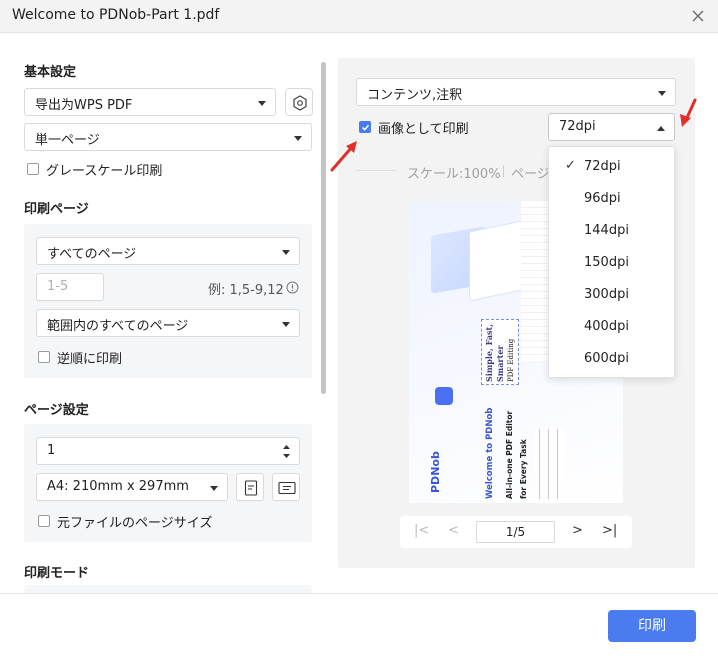  Describe the element at coordinates (606, 294) in the screenshot. I see `dpi-option-label: 300dpi` at that location.